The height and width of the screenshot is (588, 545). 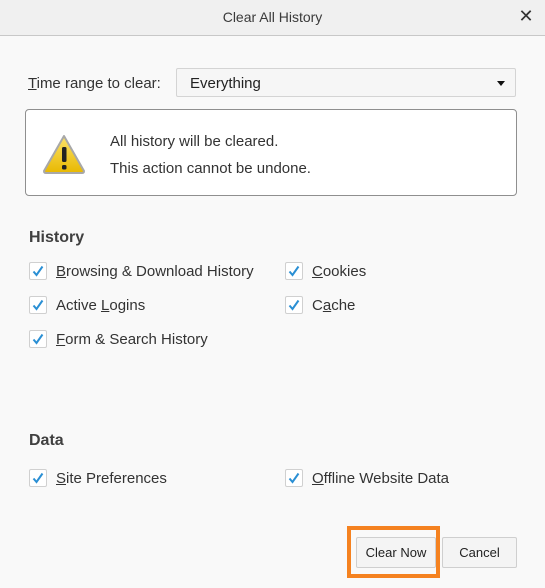 I want to click on history-section-title: History, so click(x=57, y=237).